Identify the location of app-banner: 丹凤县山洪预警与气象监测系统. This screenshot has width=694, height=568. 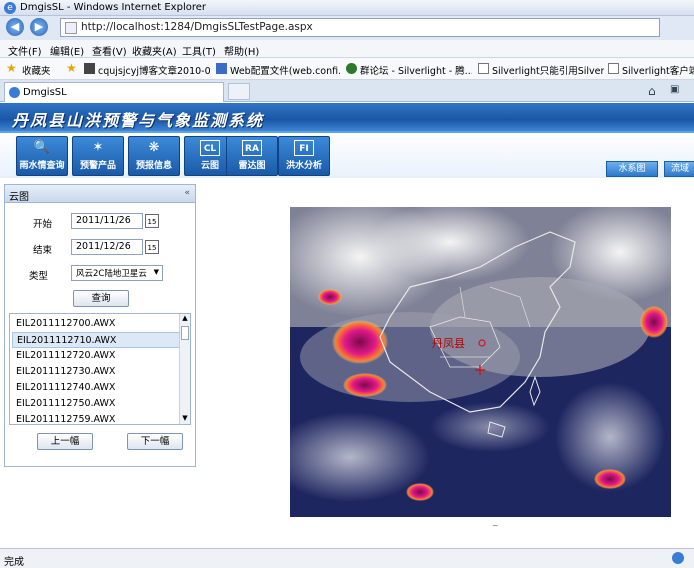
(347, 118).